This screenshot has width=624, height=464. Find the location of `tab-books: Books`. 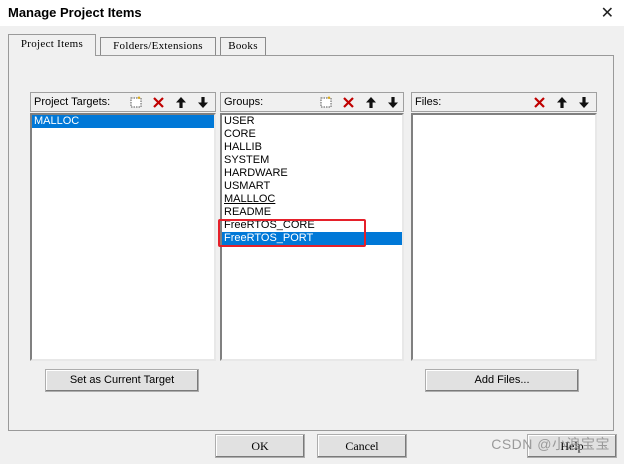

tab-books: Books is located at coordinates (243, 46).